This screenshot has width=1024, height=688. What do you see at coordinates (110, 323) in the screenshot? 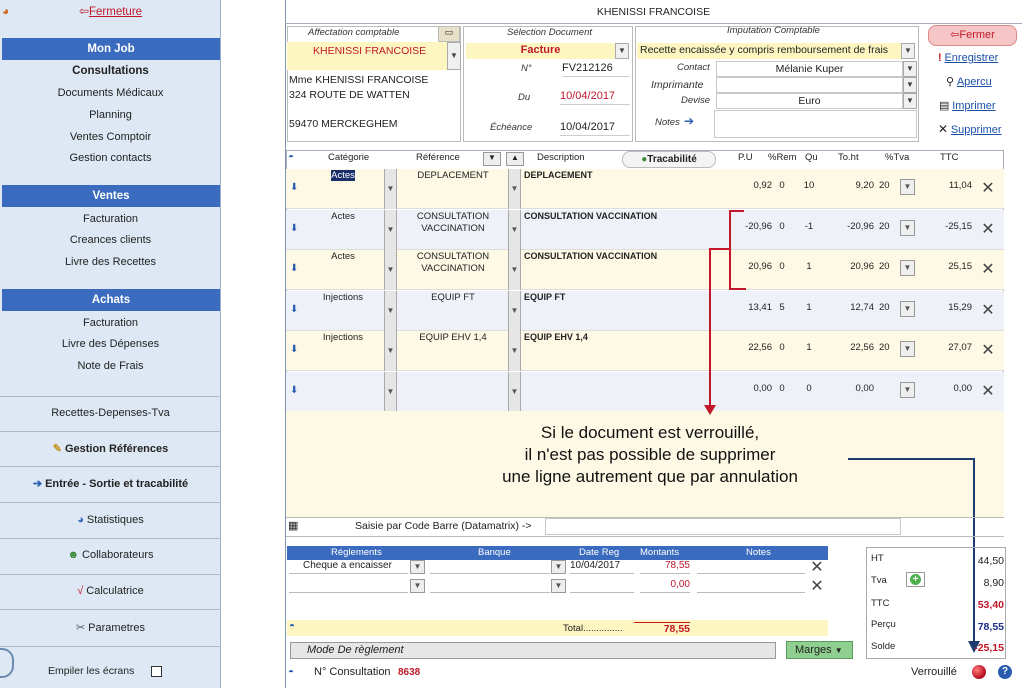
I see `sidebar-item-facturation-achats: Facturation` at bounding box center [110, 323].